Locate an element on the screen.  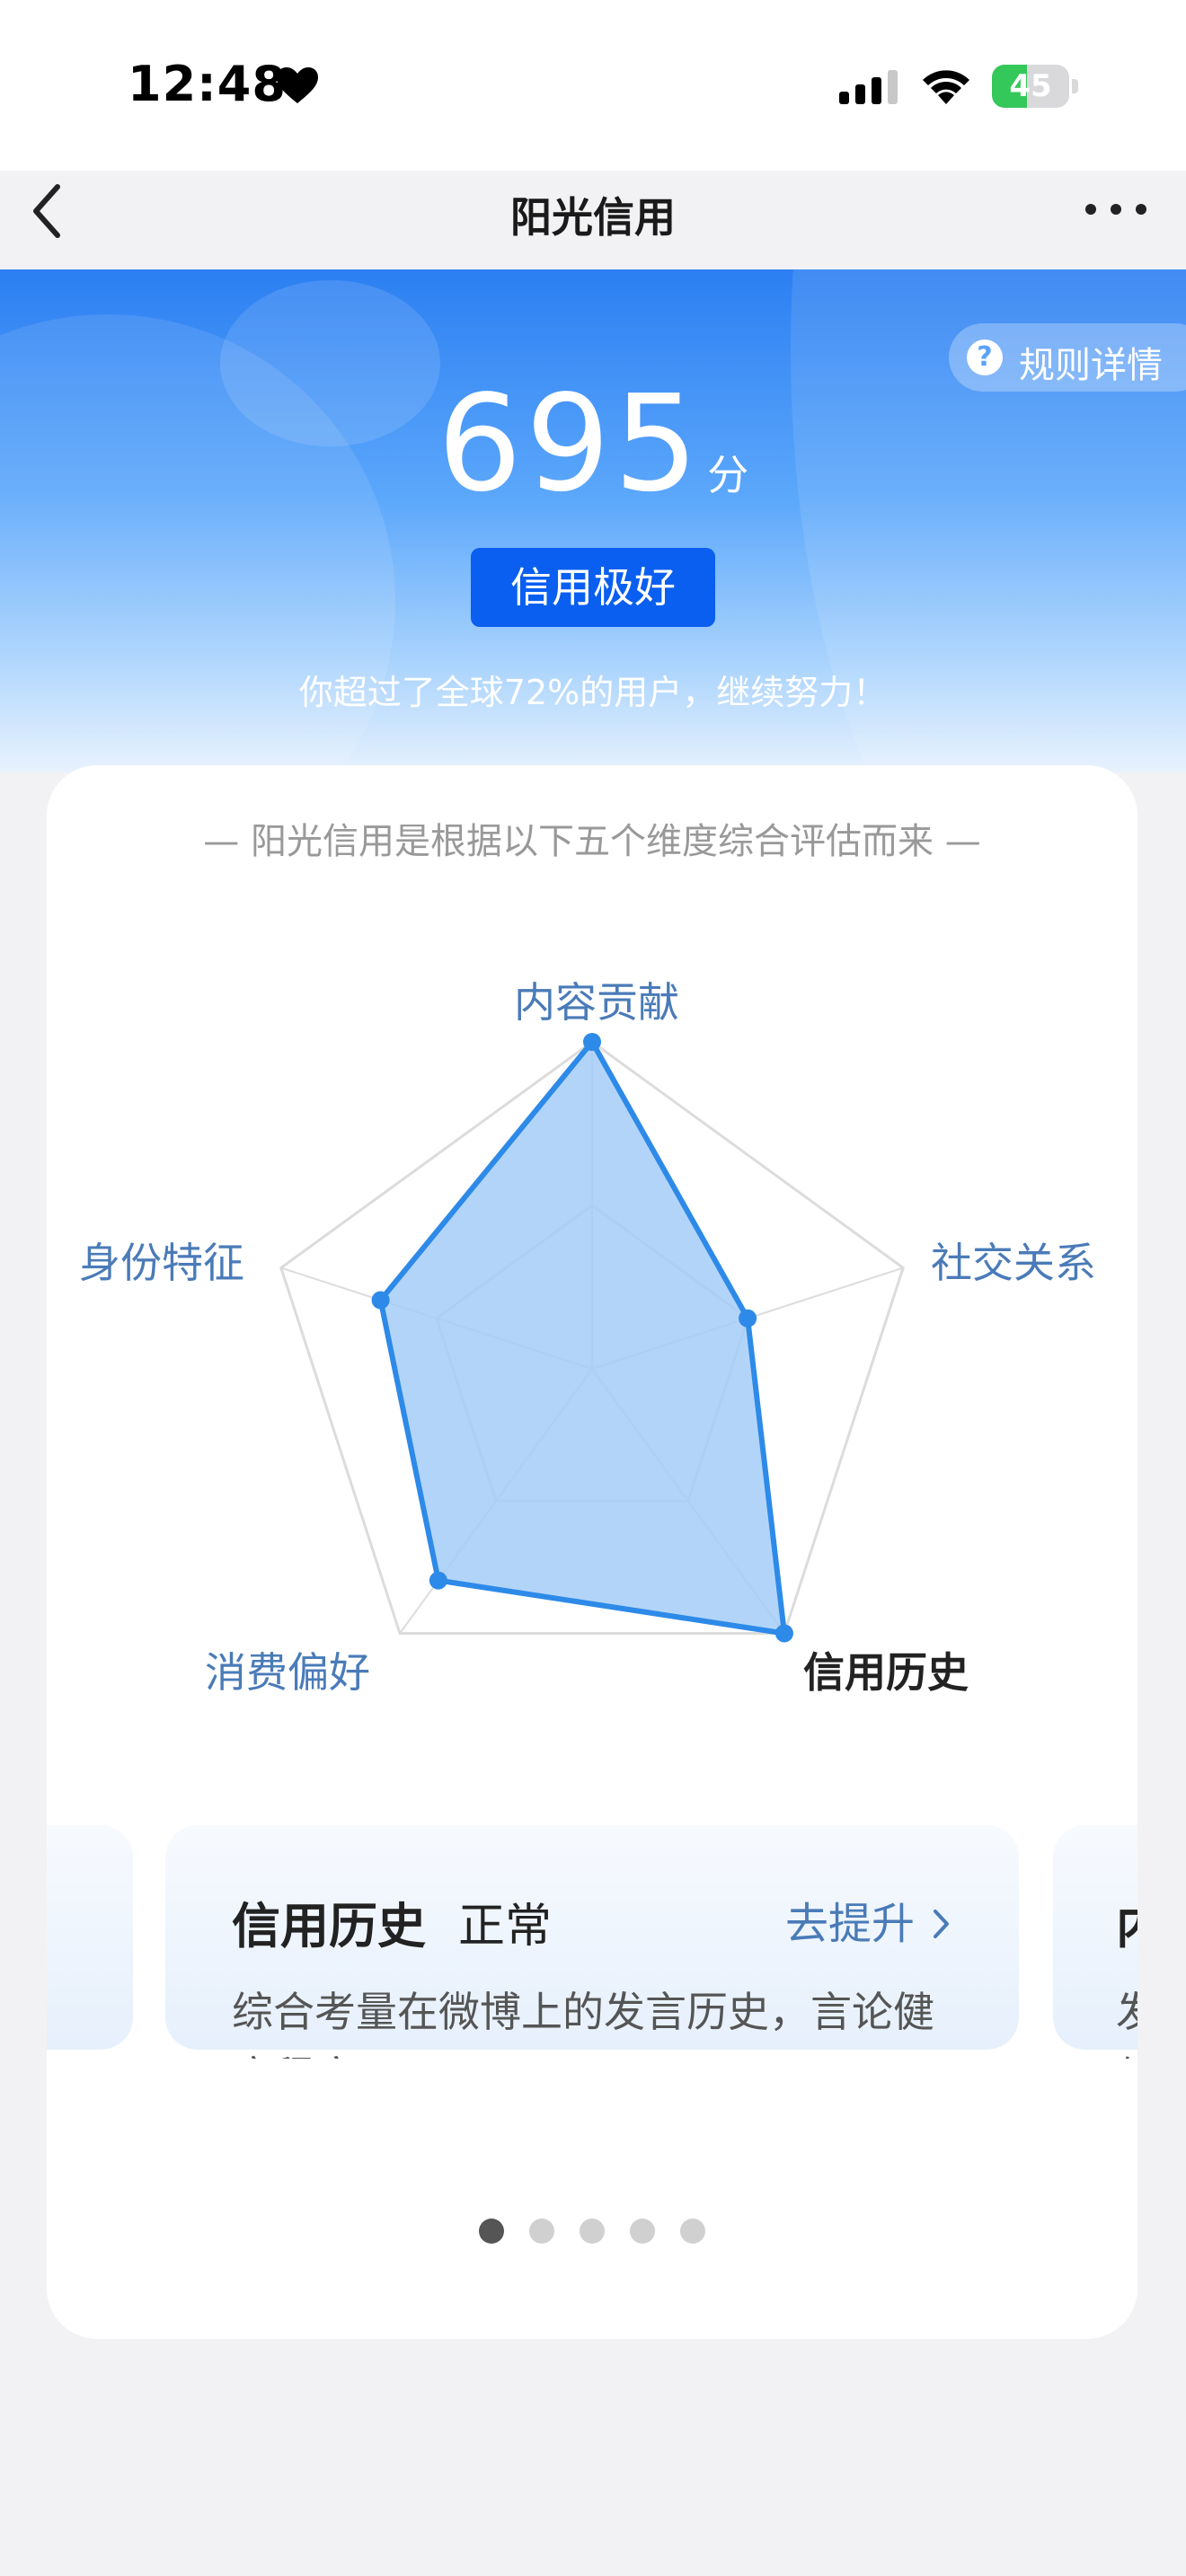
dimension-carousel: 信用历史 正常 去提升 综合考量在微博上的发言历史，言论健康程度 内 发 信 is located at coordinates (592, 1942).